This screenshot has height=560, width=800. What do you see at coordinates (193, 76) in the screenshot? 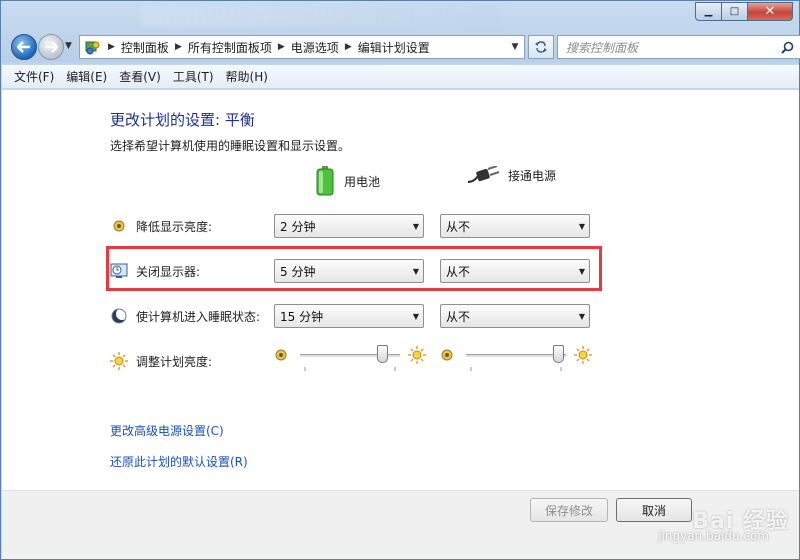
I see `menu-tools: 工具(T)` at bounding box center [193, 76].